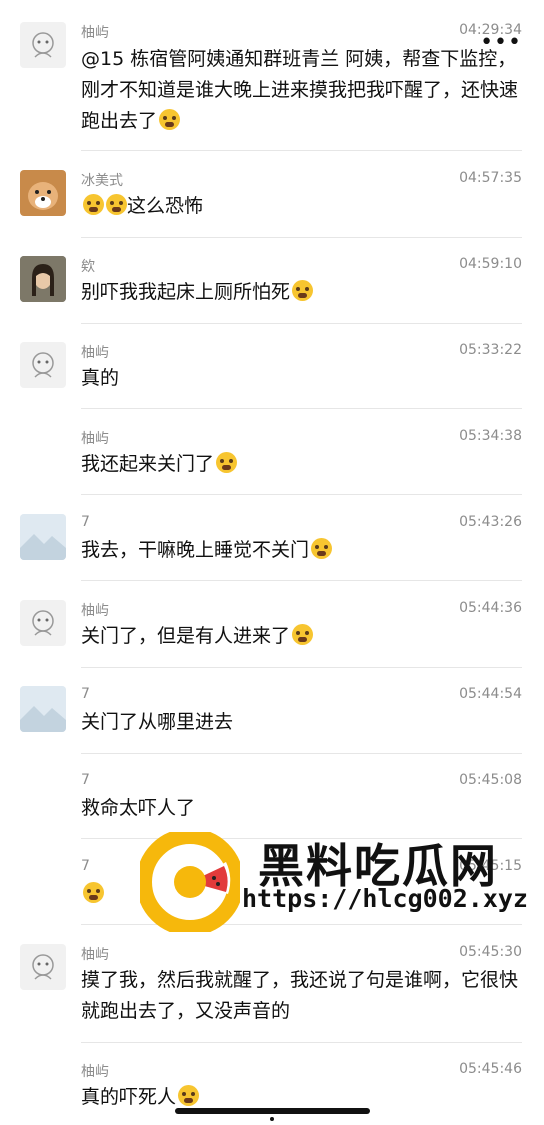 The image size is (544, 1125). I want to click on watermark-url: https://hlcg002.xyz, so click(385, 898).